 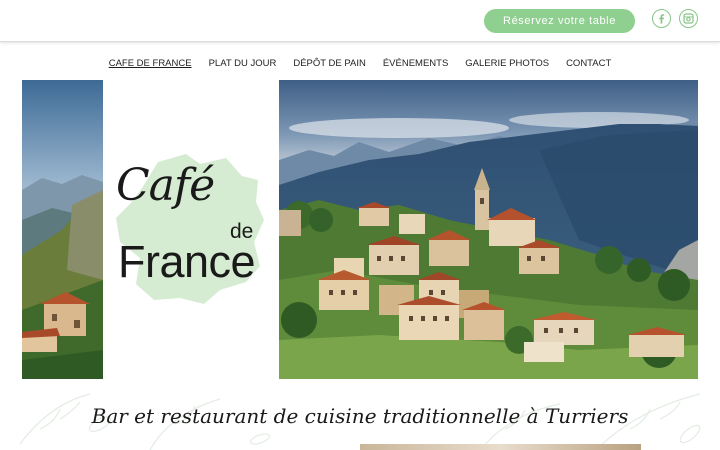 What do you see at coordinates (187, 261) in the screenshot?
I see `logo-text-france: France` at bounding box center [187, 261].